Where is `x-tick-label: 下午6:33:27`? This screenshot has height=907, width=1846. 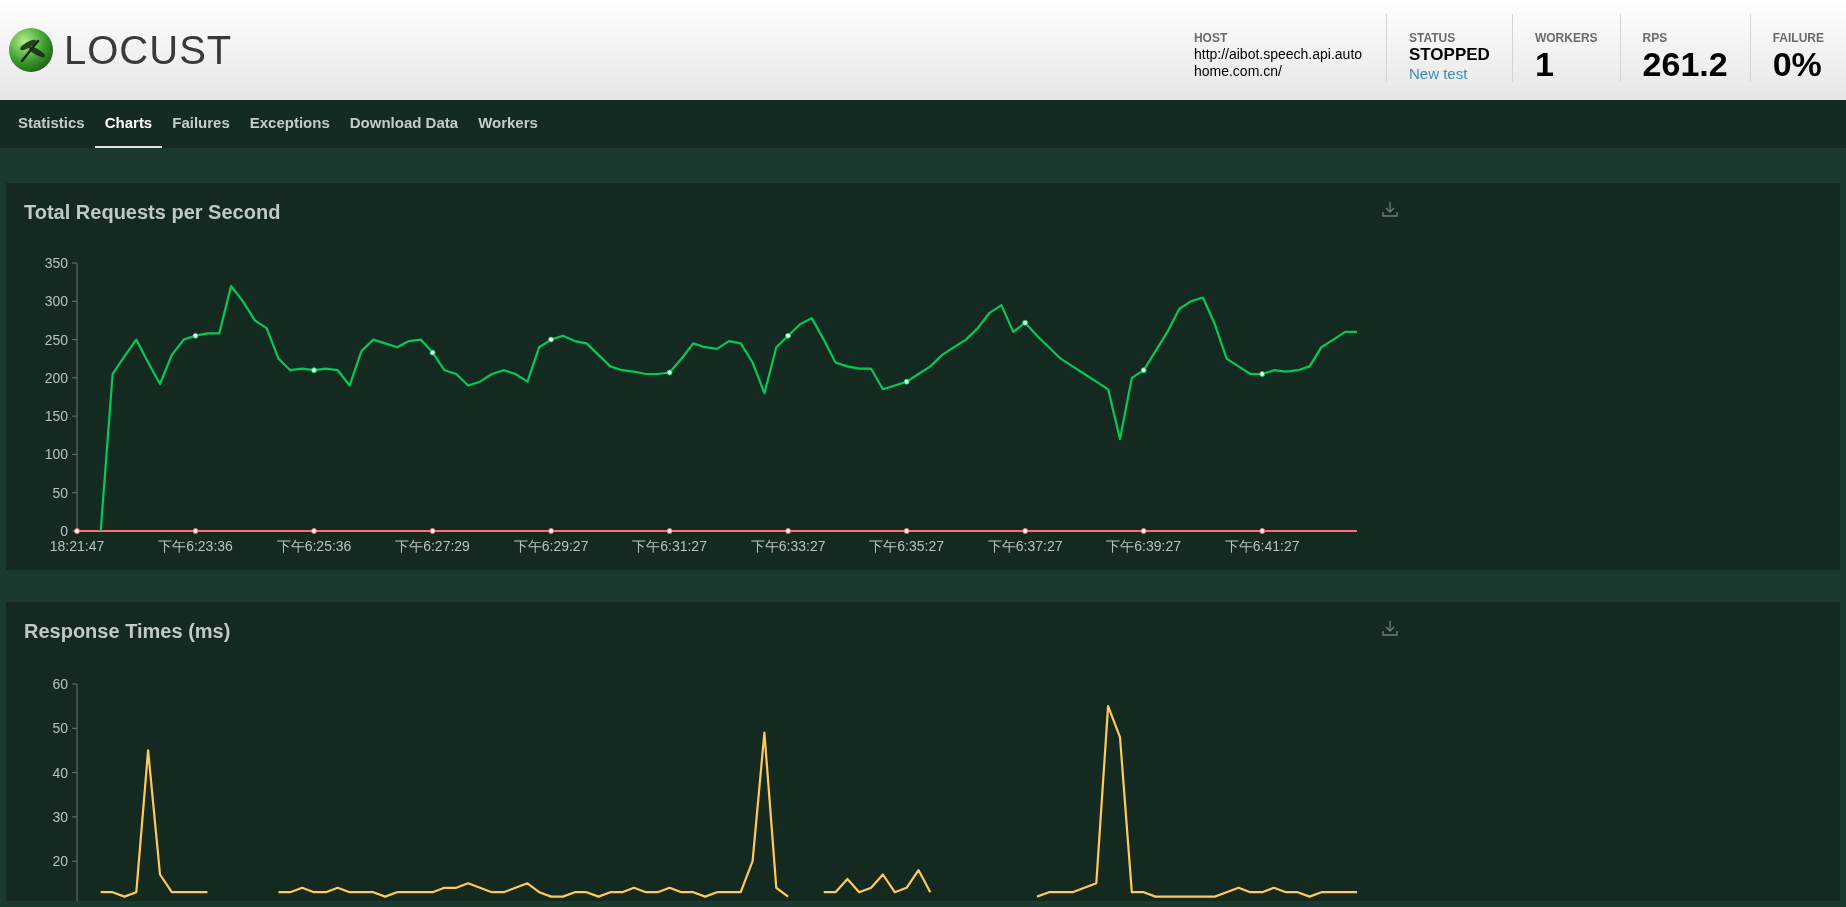 x-tick-label: 下午6:33:27 is located at coordinates (788, 546).